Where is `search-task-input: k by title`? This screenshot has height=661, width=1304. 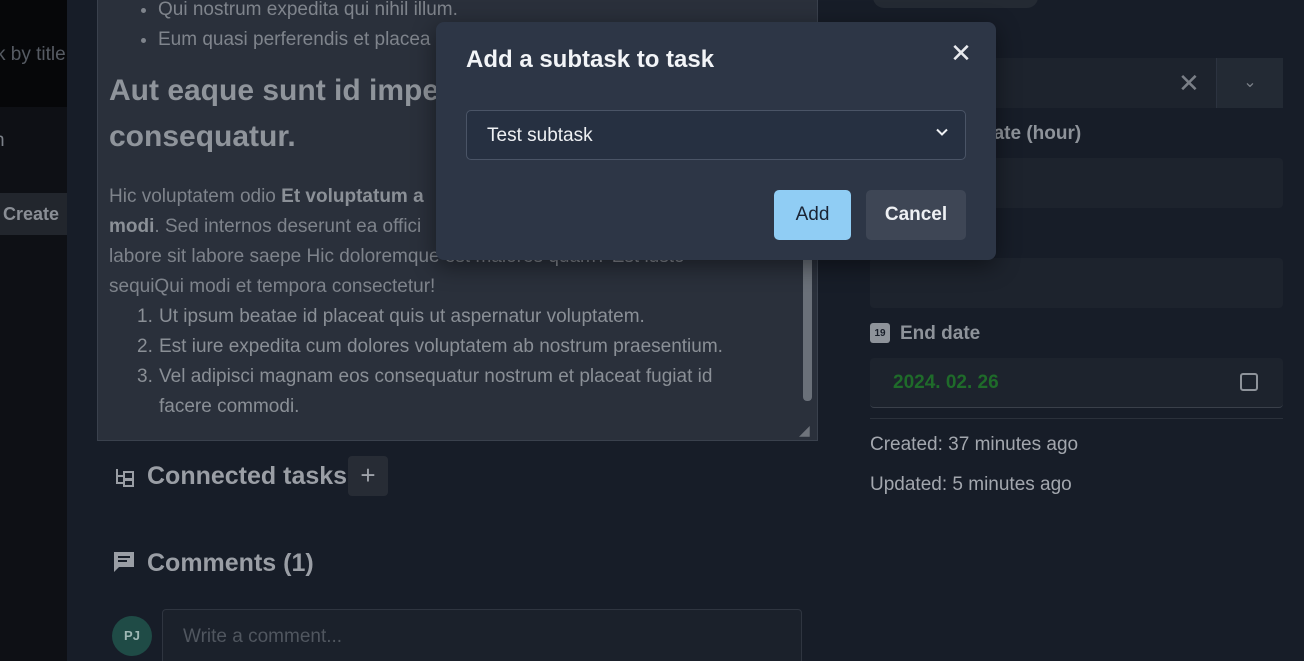
search-task-input: k by title is located at coordinates (33, 55).